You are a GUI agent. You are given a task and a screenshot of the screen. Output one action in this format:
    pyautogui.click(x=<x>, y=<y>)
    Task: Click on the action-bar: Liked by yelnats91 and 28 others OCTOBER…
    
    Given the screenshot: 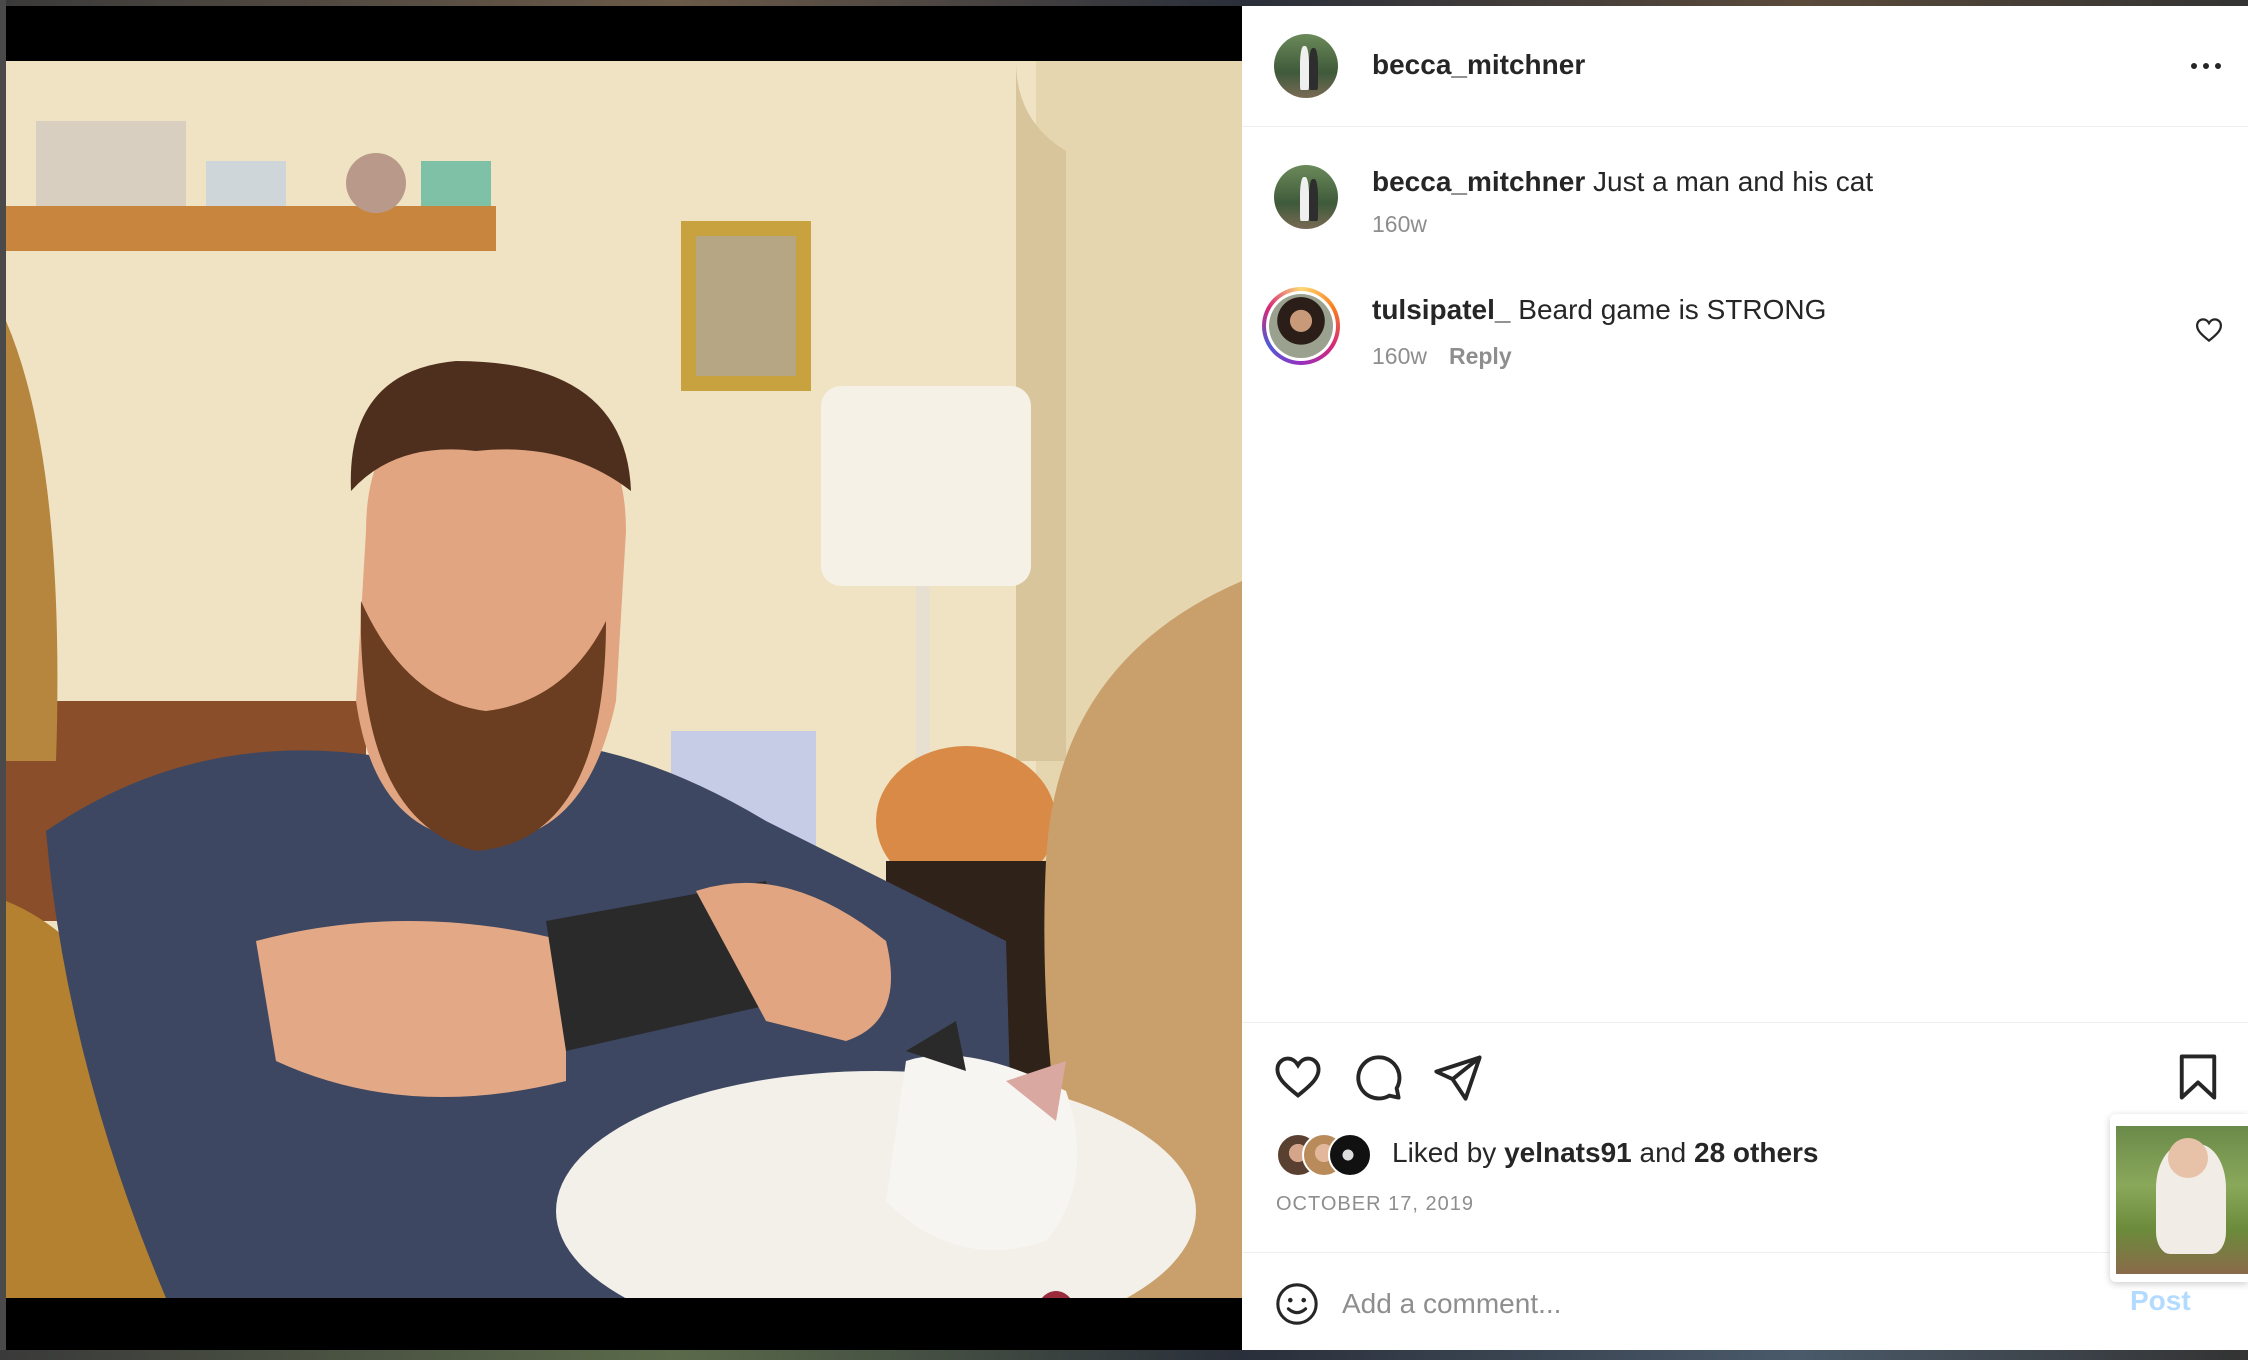 What is the action you would take?
    pyautogui.click(x=1745, y=1137)
    